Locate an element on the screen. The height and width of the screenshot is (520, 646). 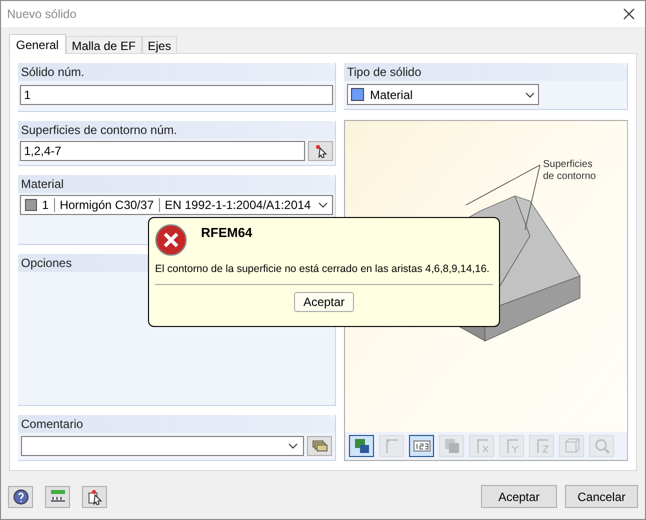
message-title: RFEM64 is located at coordinates (226, 233).